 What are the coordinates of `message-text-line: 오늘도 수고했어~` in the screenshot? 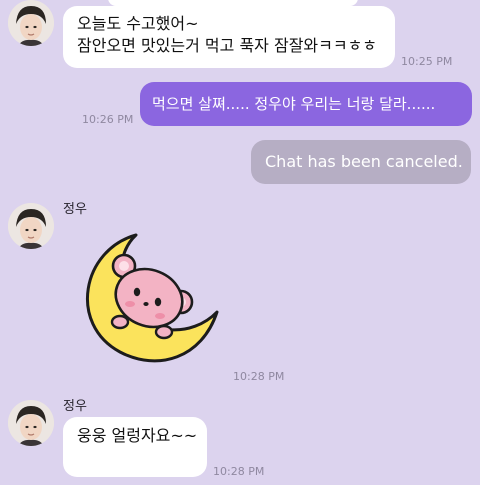 It's located at (138, 23).